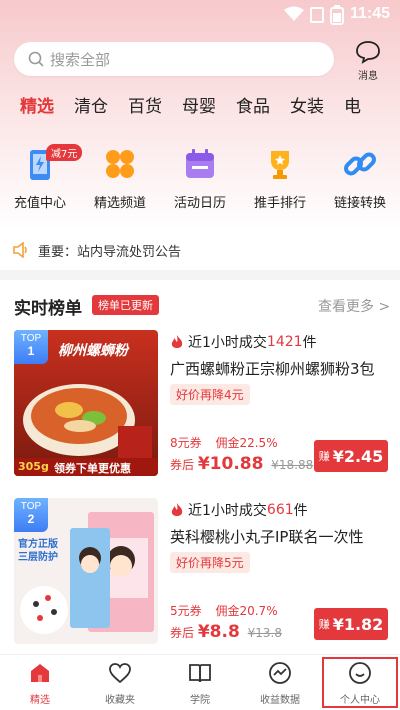 This screenshot has width=400, height=710. I want to click on price: ¥10.88, so click(230, 464).